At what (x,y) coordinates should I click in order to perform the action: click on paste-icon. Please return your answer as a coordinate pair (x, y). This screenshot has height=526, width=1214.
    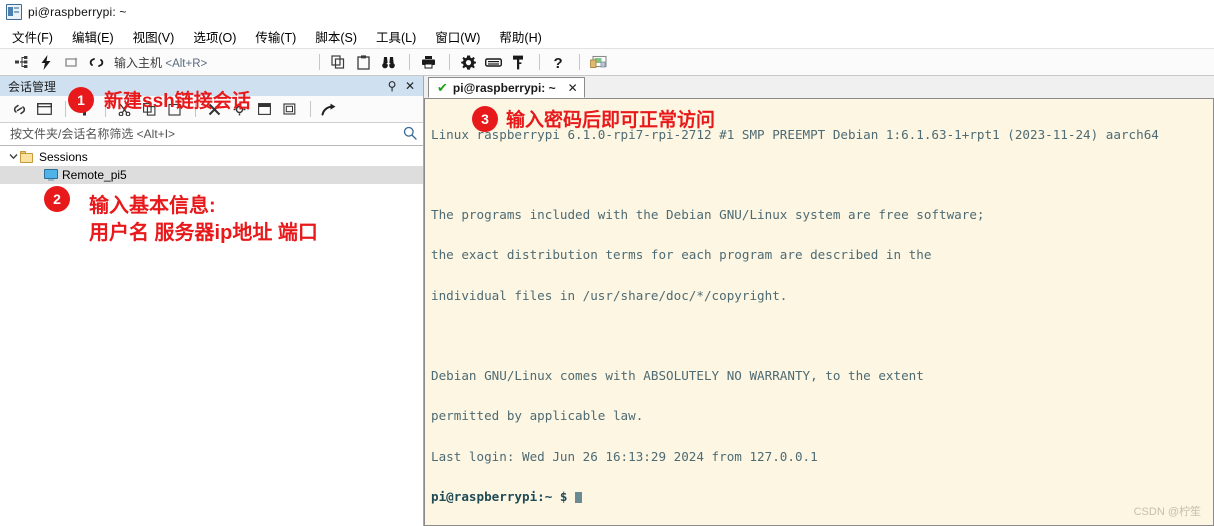
    Looking at the image, I should click on (363, 62).